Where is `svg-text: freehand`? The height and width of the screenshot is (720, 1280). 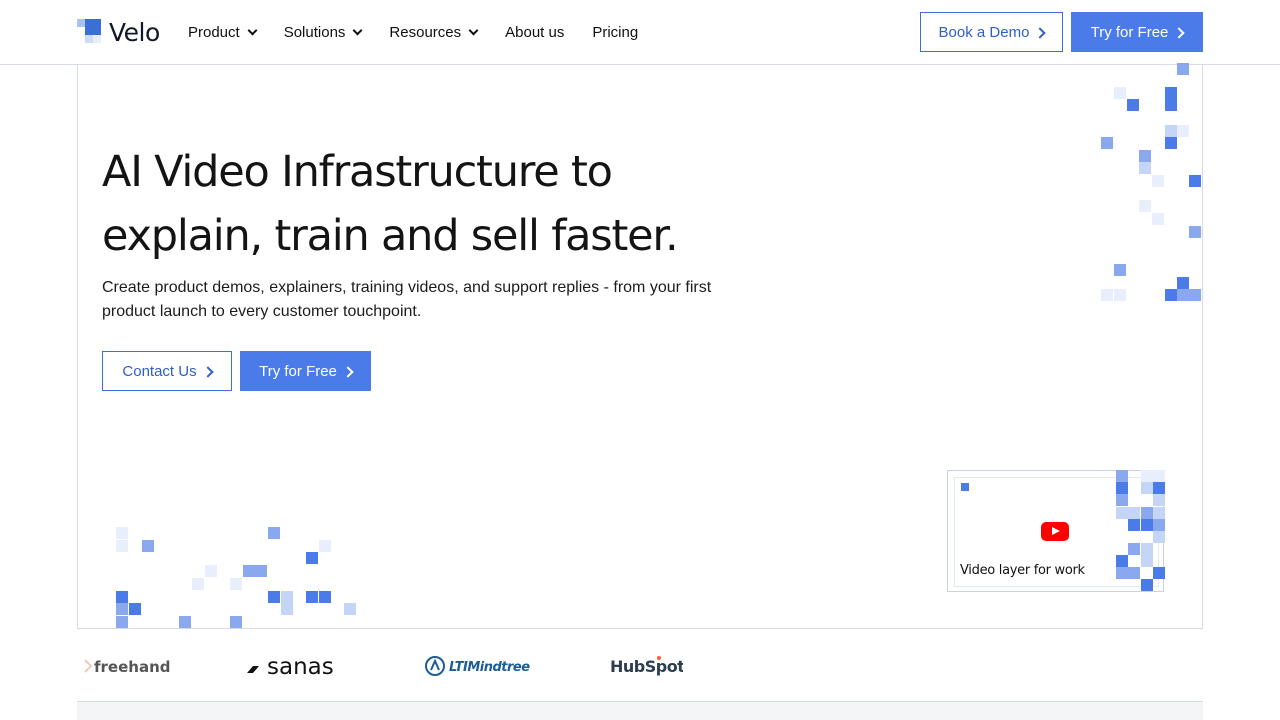
svg-text: freehand is located at coordinates (132, 667).